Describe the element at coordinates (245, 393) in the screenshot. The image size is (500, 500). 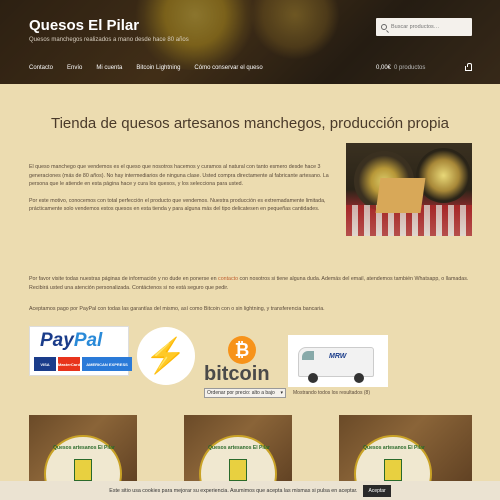
I see `sort-select: Ordenar por precio: alto a bajo` at that location.